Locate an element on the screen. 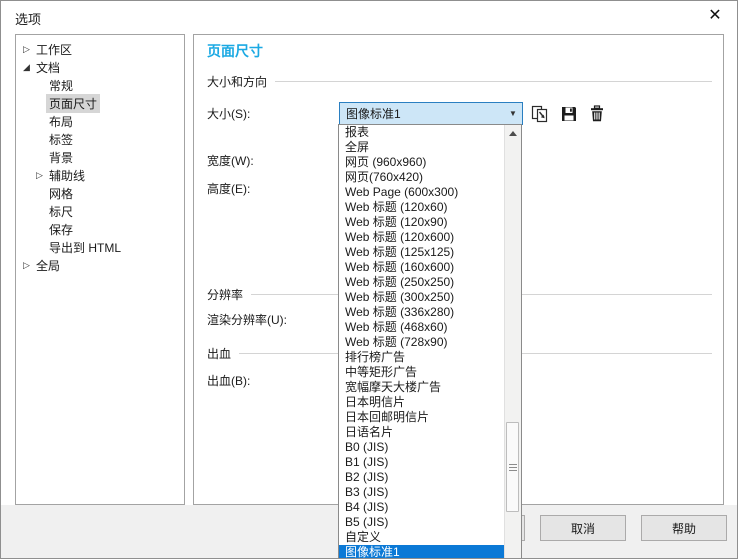  chevron-down-icon: ▼ is located at coordinates (513, 113).